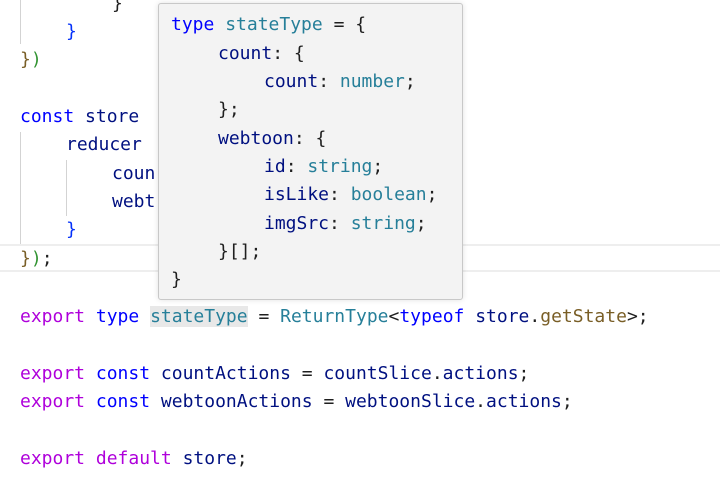 This screenshot has height=485, width=720. I want to click on code-token: imgSrc, so click(297, 223).